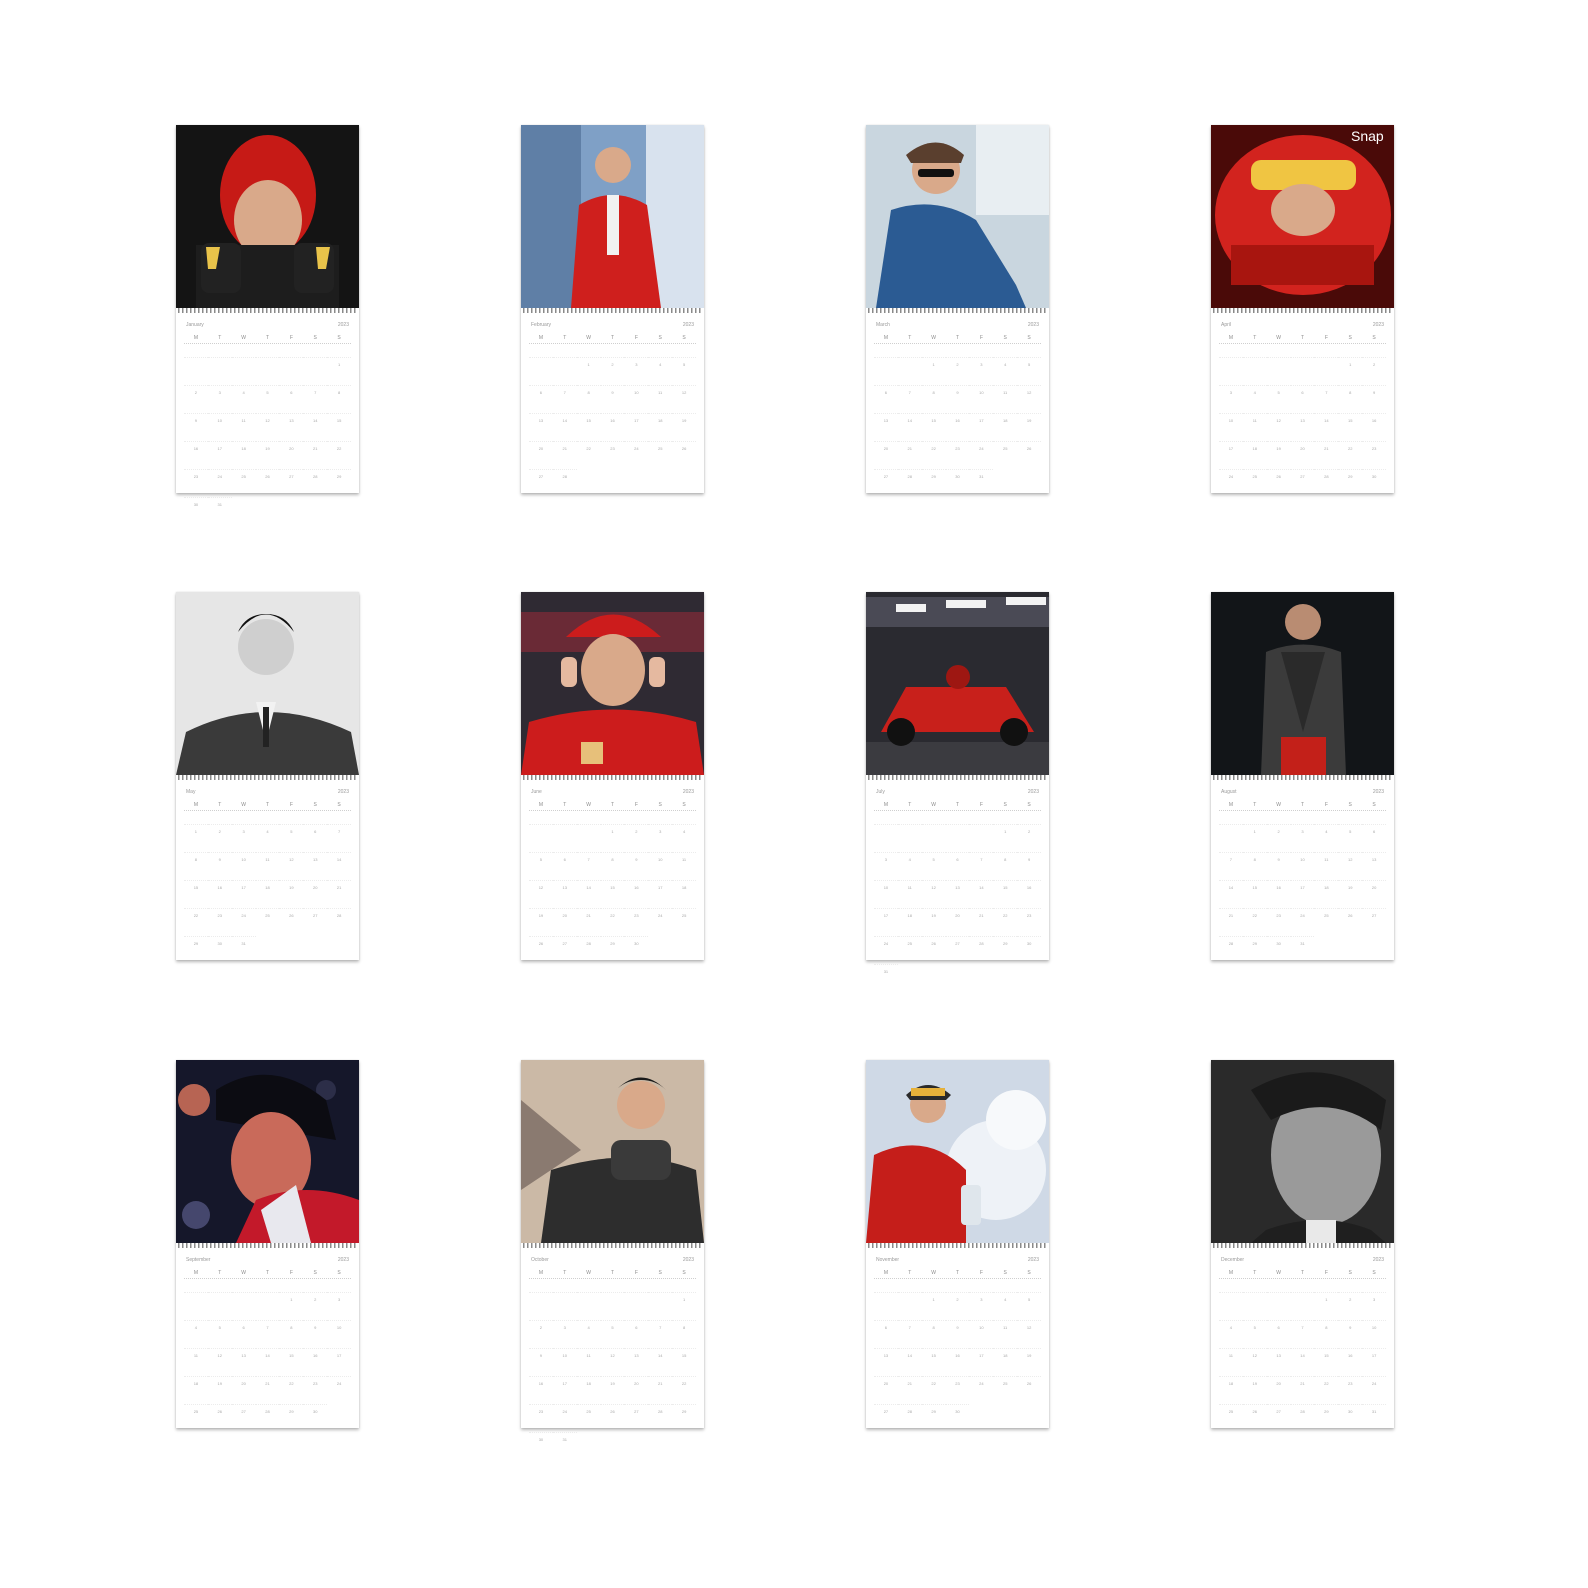 The height and width of the screenshot is (1588, 1588). What do you see at coordinates (684, 922) in the screenshot?
I see `day-cell: 25` at bounding box center [684, 922].